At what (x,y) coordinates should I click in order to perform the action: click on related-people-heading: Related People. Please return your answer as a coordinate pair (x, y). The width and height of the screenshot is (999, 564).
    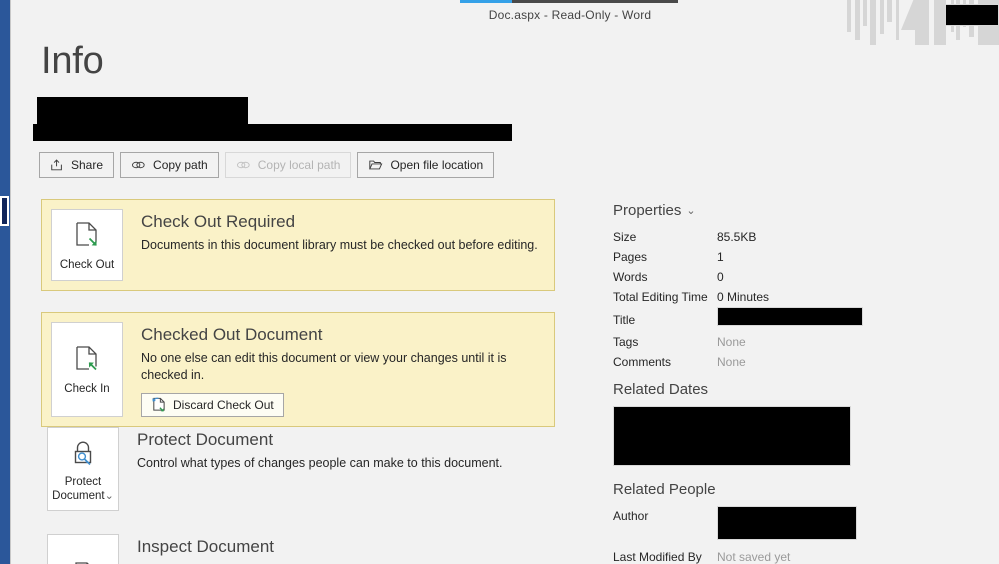
    Looking at the image, I should click on (763, 489).